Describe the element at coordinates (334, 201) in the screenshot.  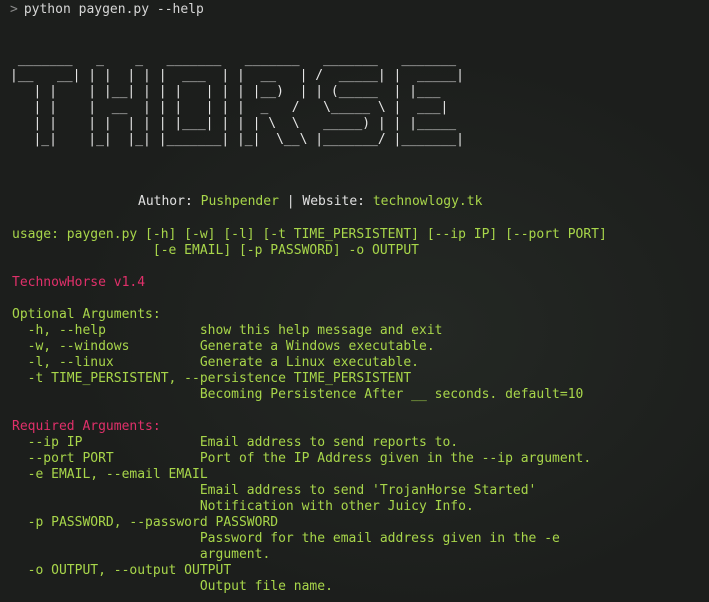
I see `website-label: Website:` at that location.